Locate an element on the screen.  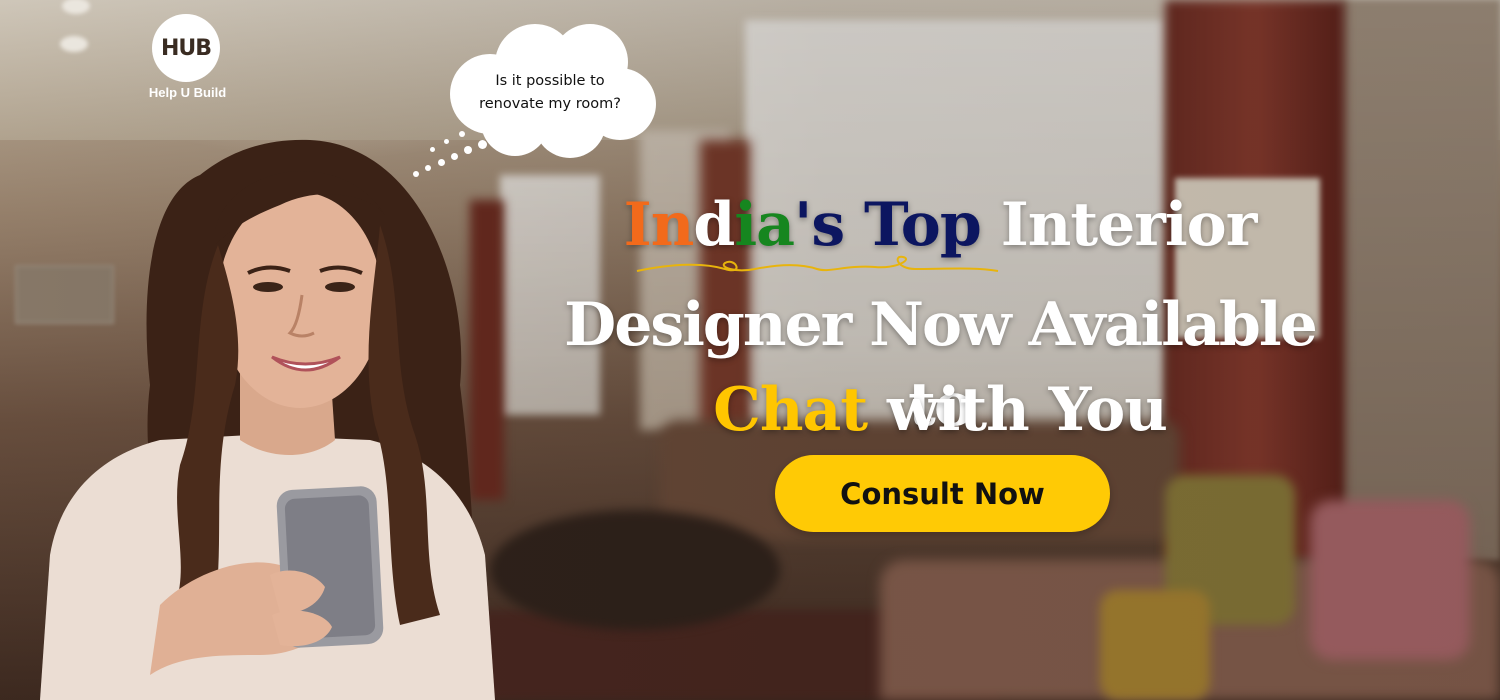
headline-word-part: In is located at coordinates (659, 225).